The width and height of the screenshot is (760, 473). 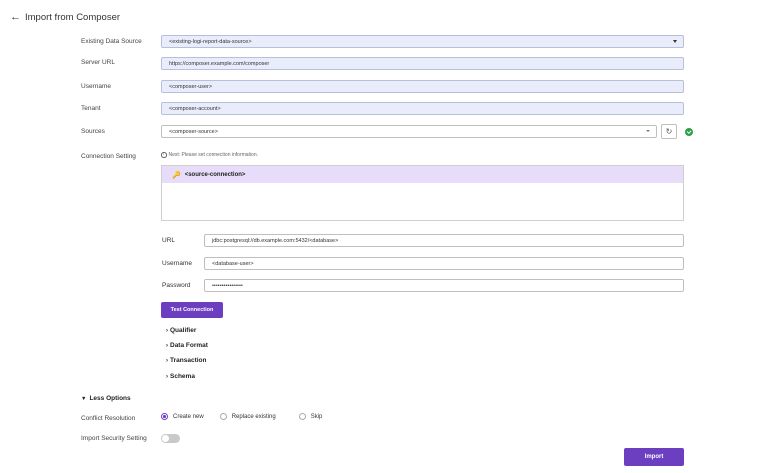 I want to click on import-security-setting-toggle, so click(x=170, y=438).